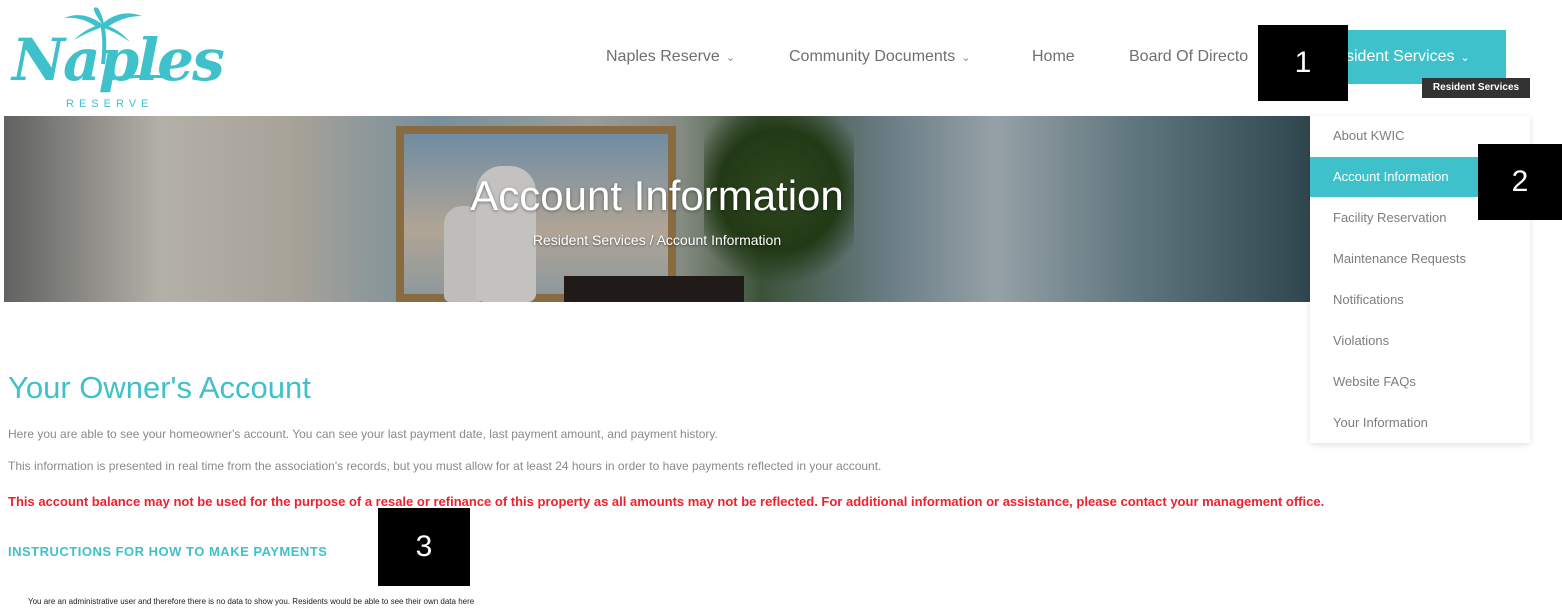 Image resolution: width=1562 pixels, height=609 pixels. Describe the element at coordinates (1420, 341) in the screenshot. I see `dropdown-item-violations: Violations` at that location.